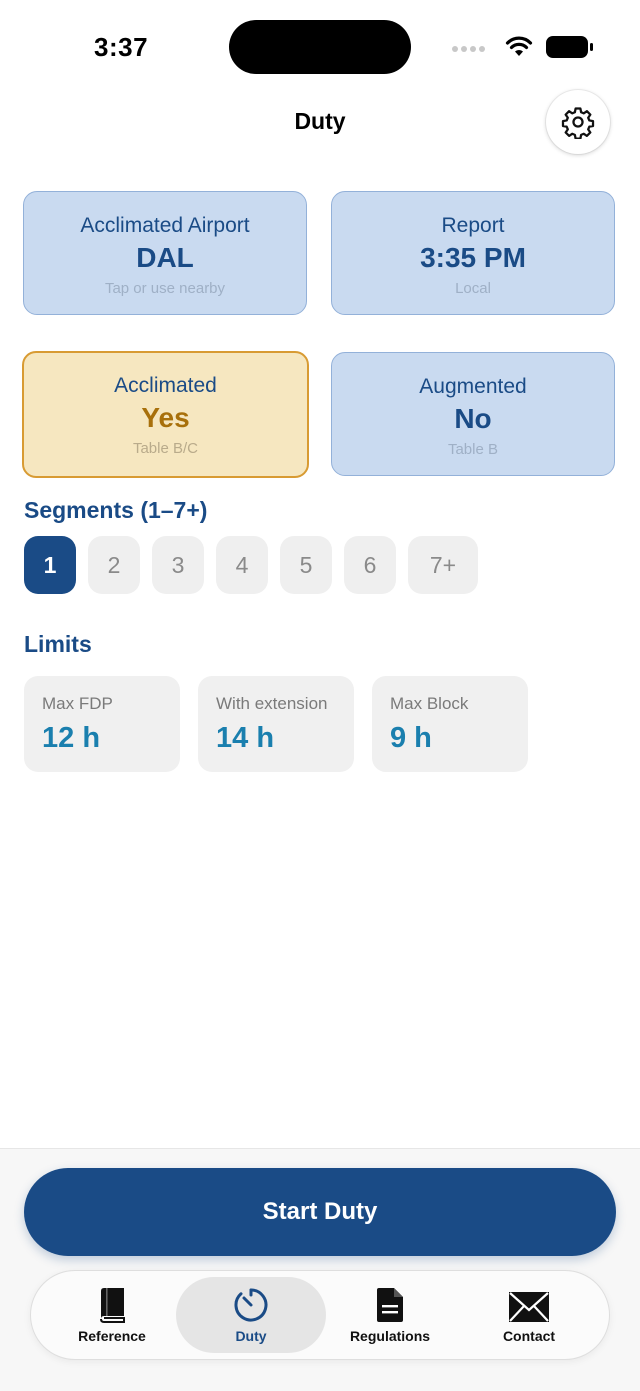  I want to click on acclimated-airport-card: Acclimated Airport DAL Tap or use nearby, so click(165, 253).